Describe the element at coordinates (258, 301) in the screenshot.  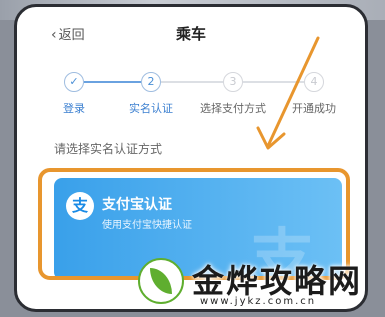
I see `watermark-url: www.jykz.com.cn` at that location.